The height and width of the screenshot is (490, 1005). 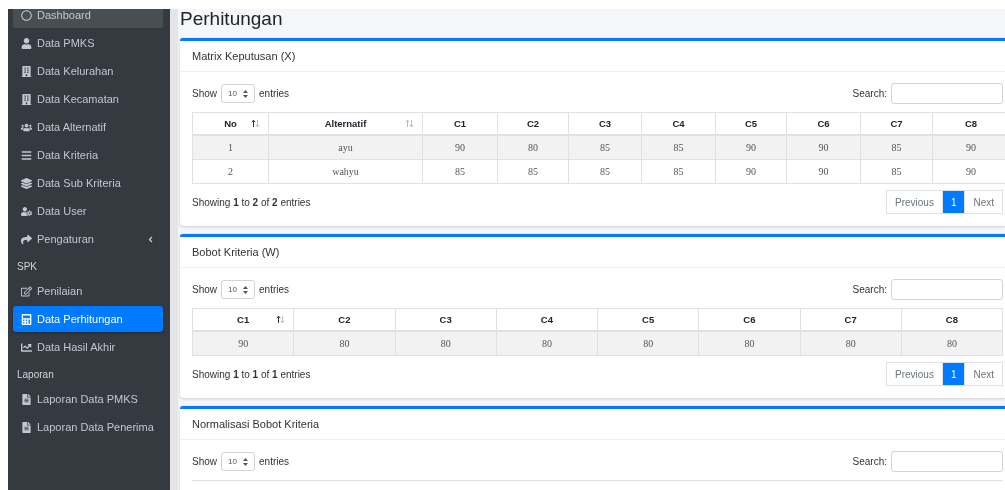 What do you see at coordinates (244, 56) in the screenshot?
I see `card-title: Matrix Keputusan (X)` at bounding box center [244, 56].